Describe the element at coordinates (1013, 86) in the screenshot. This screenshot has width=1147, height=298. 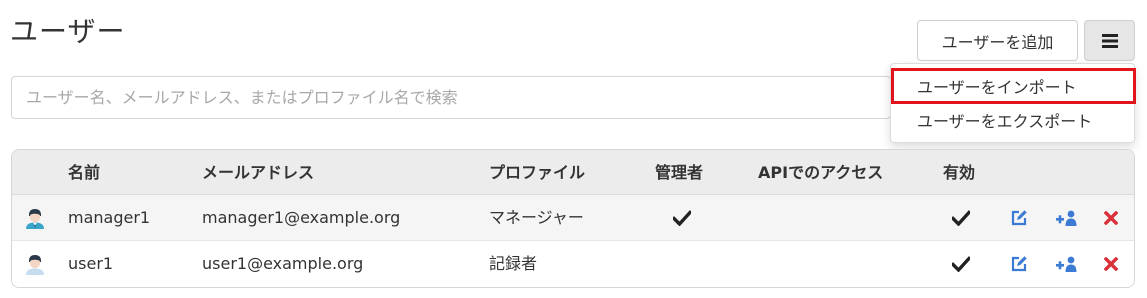
I see `import-users-menu-item: ユーザーをインポート` at that location.